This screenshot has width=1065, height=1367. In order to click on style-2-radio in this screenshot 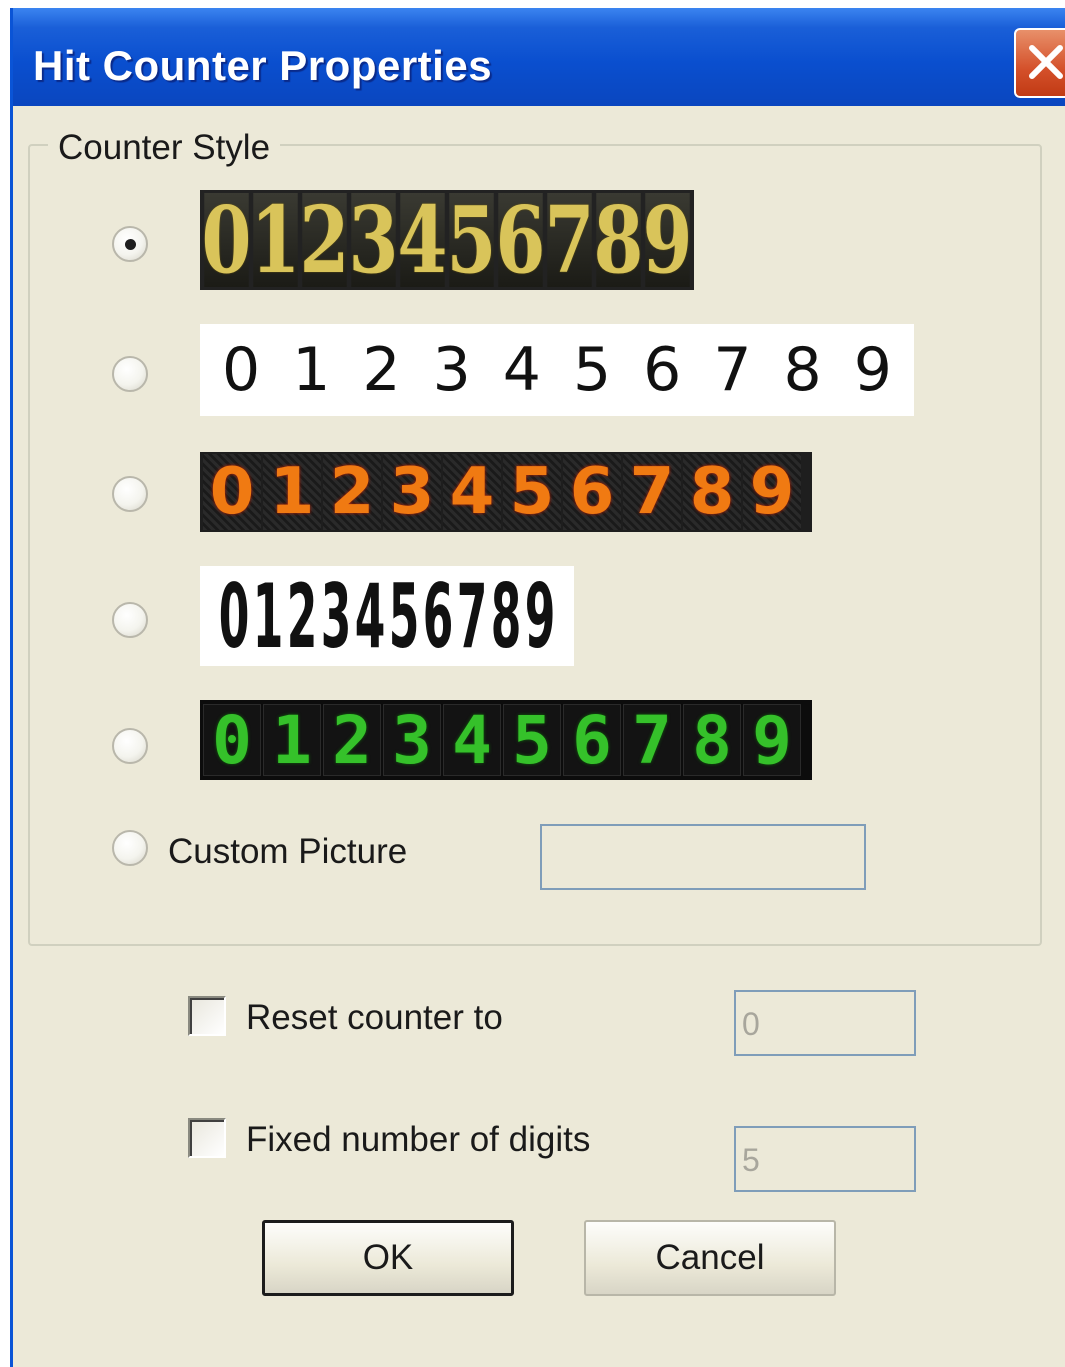, I will do `click(130, 374)`.